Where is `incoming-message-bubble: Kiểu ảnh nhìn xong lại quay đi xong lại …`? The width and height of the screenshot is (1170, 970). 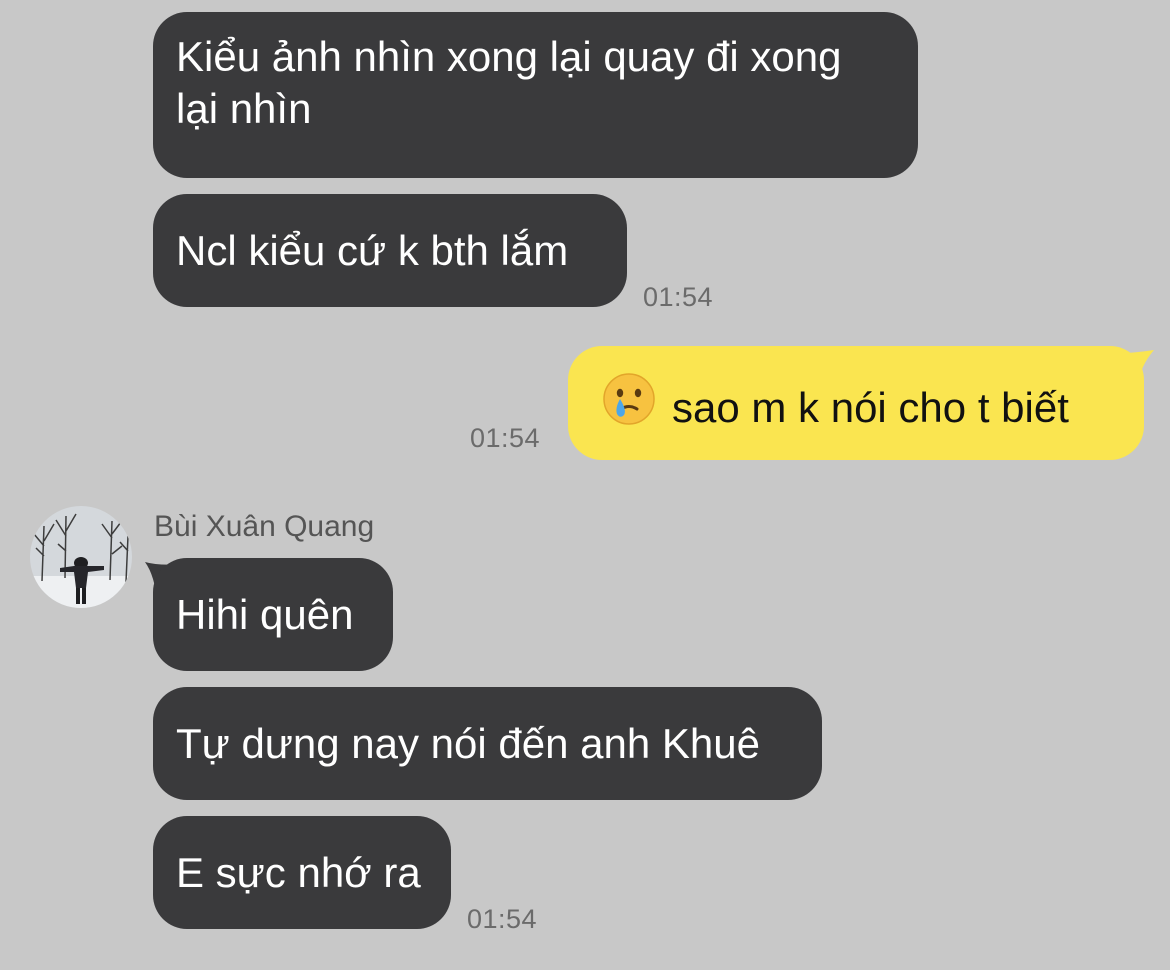 incoming-message-bubble: Kiểu ảnh nhìn xong lại quay đi xong lại … is located at coordinates (535, 95).